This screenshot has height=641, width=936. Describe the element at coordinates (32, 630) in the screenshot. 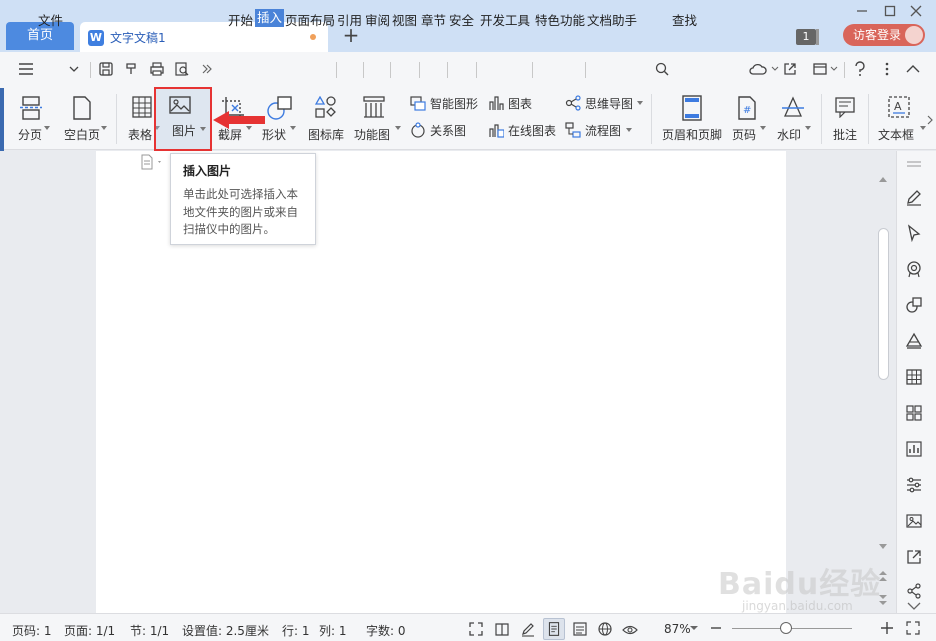

I see `status-page-number: 页码: 1` at that location.